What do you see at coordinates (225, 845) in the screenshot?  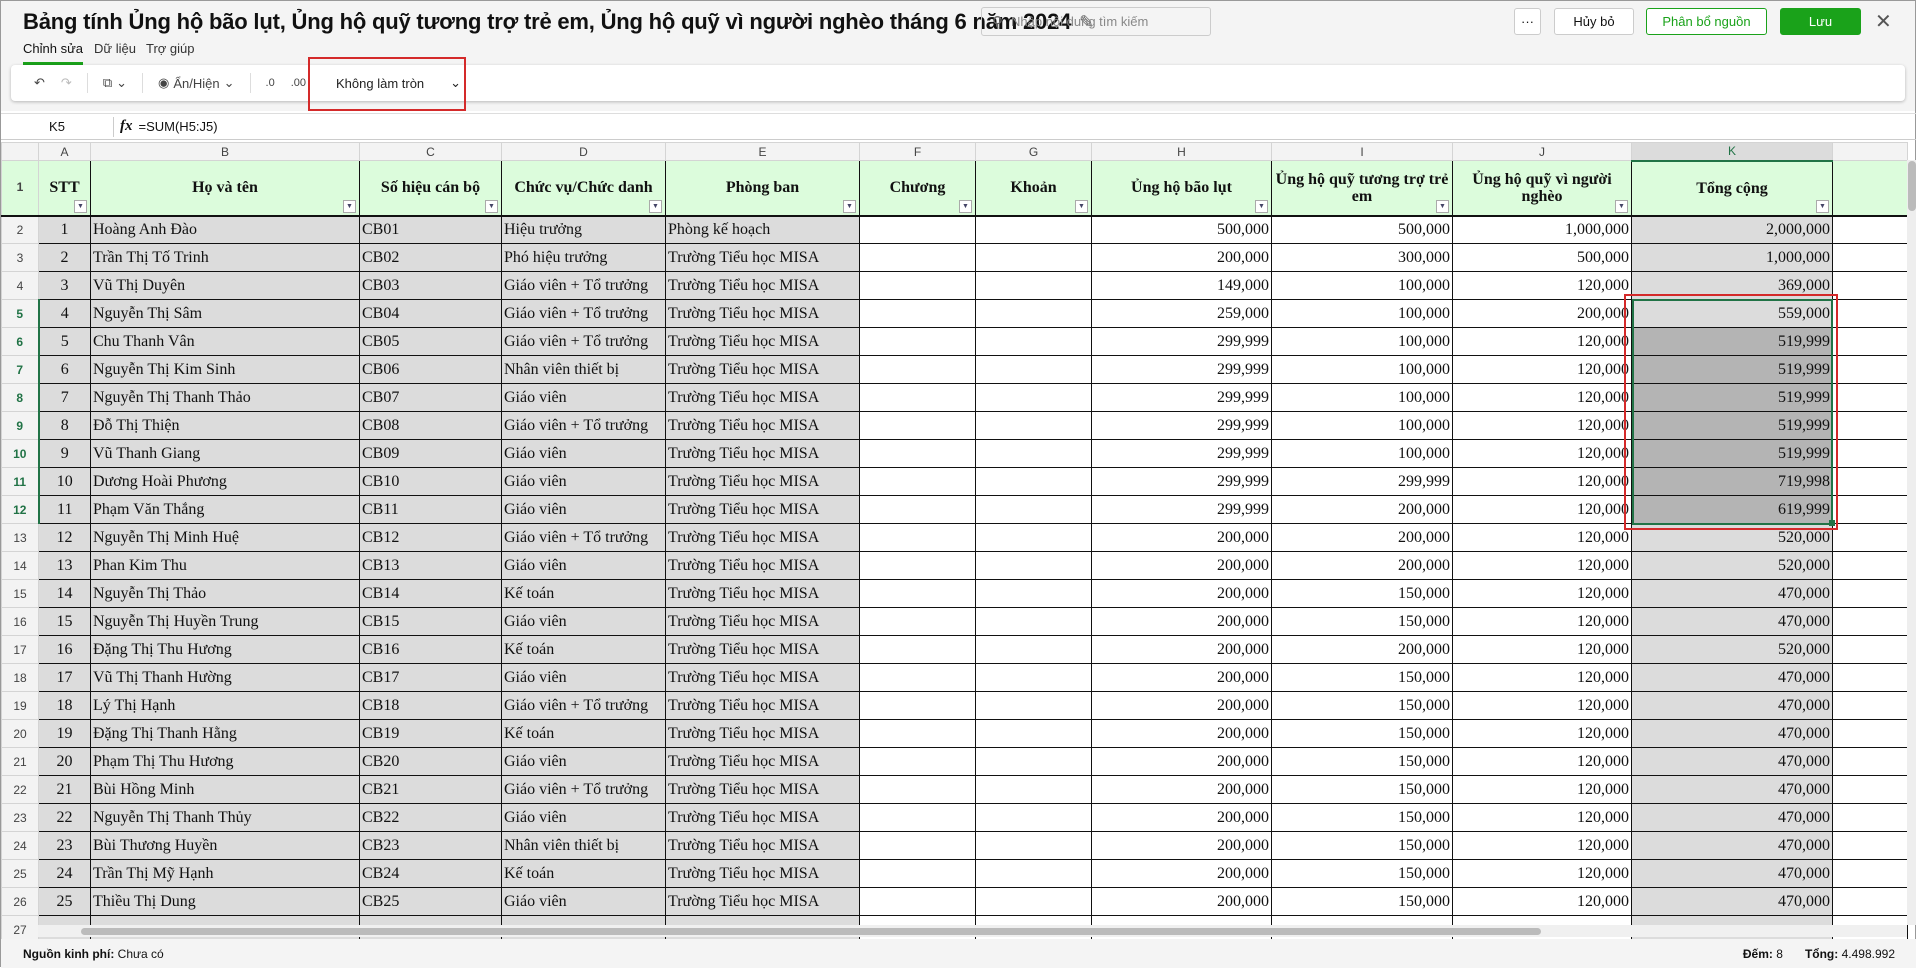 I see `cell: Bùi Thương Huyền` at bounding box center [225, 845].